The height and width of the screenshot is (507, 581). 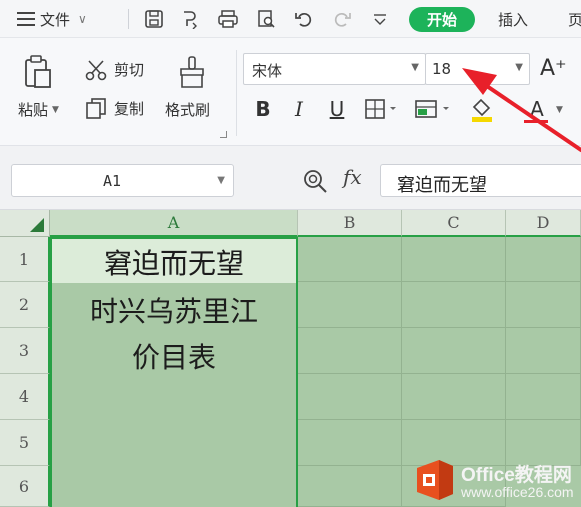 What do you see at coordinates (173, 311) in the screenshot?
I see `cell-a2-text: 时兴乌苏里江` at bounding box center [173, 311].